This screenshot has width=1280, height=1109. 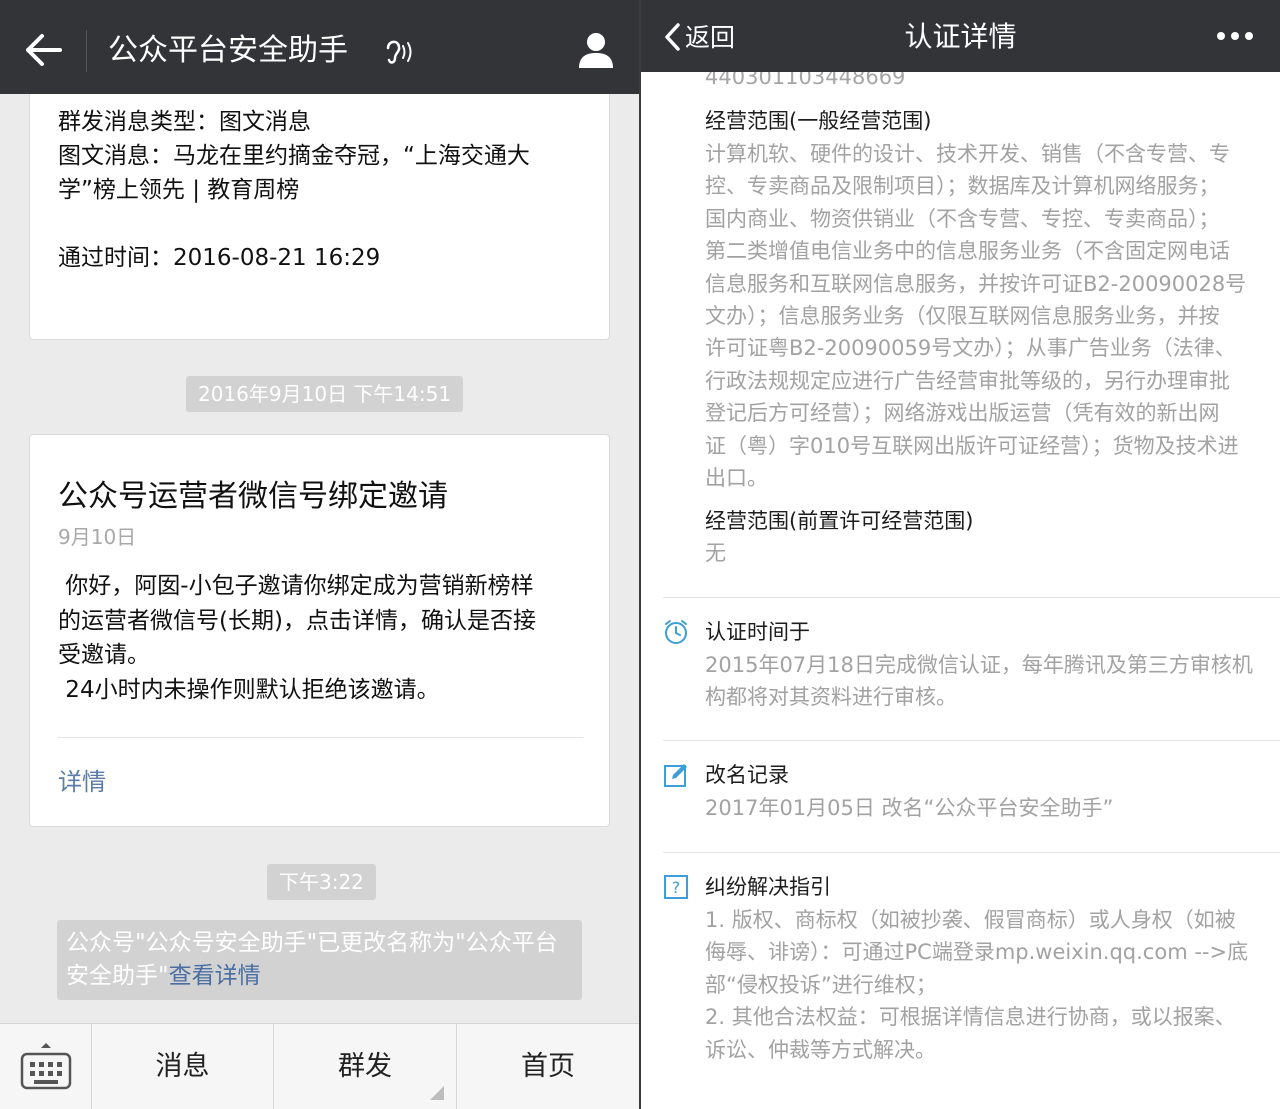 I want to click on scope-line: 行政法规规定应进行广告经营审批等级的，另行办理审批, so click(x=967, y=380).